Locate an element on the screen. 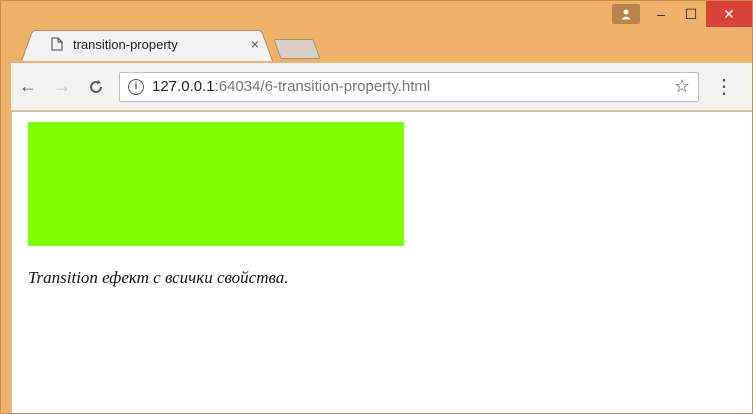 This screenshot has width=753, height=414. tab-close-icon: × is located at coordinates (255, 44).